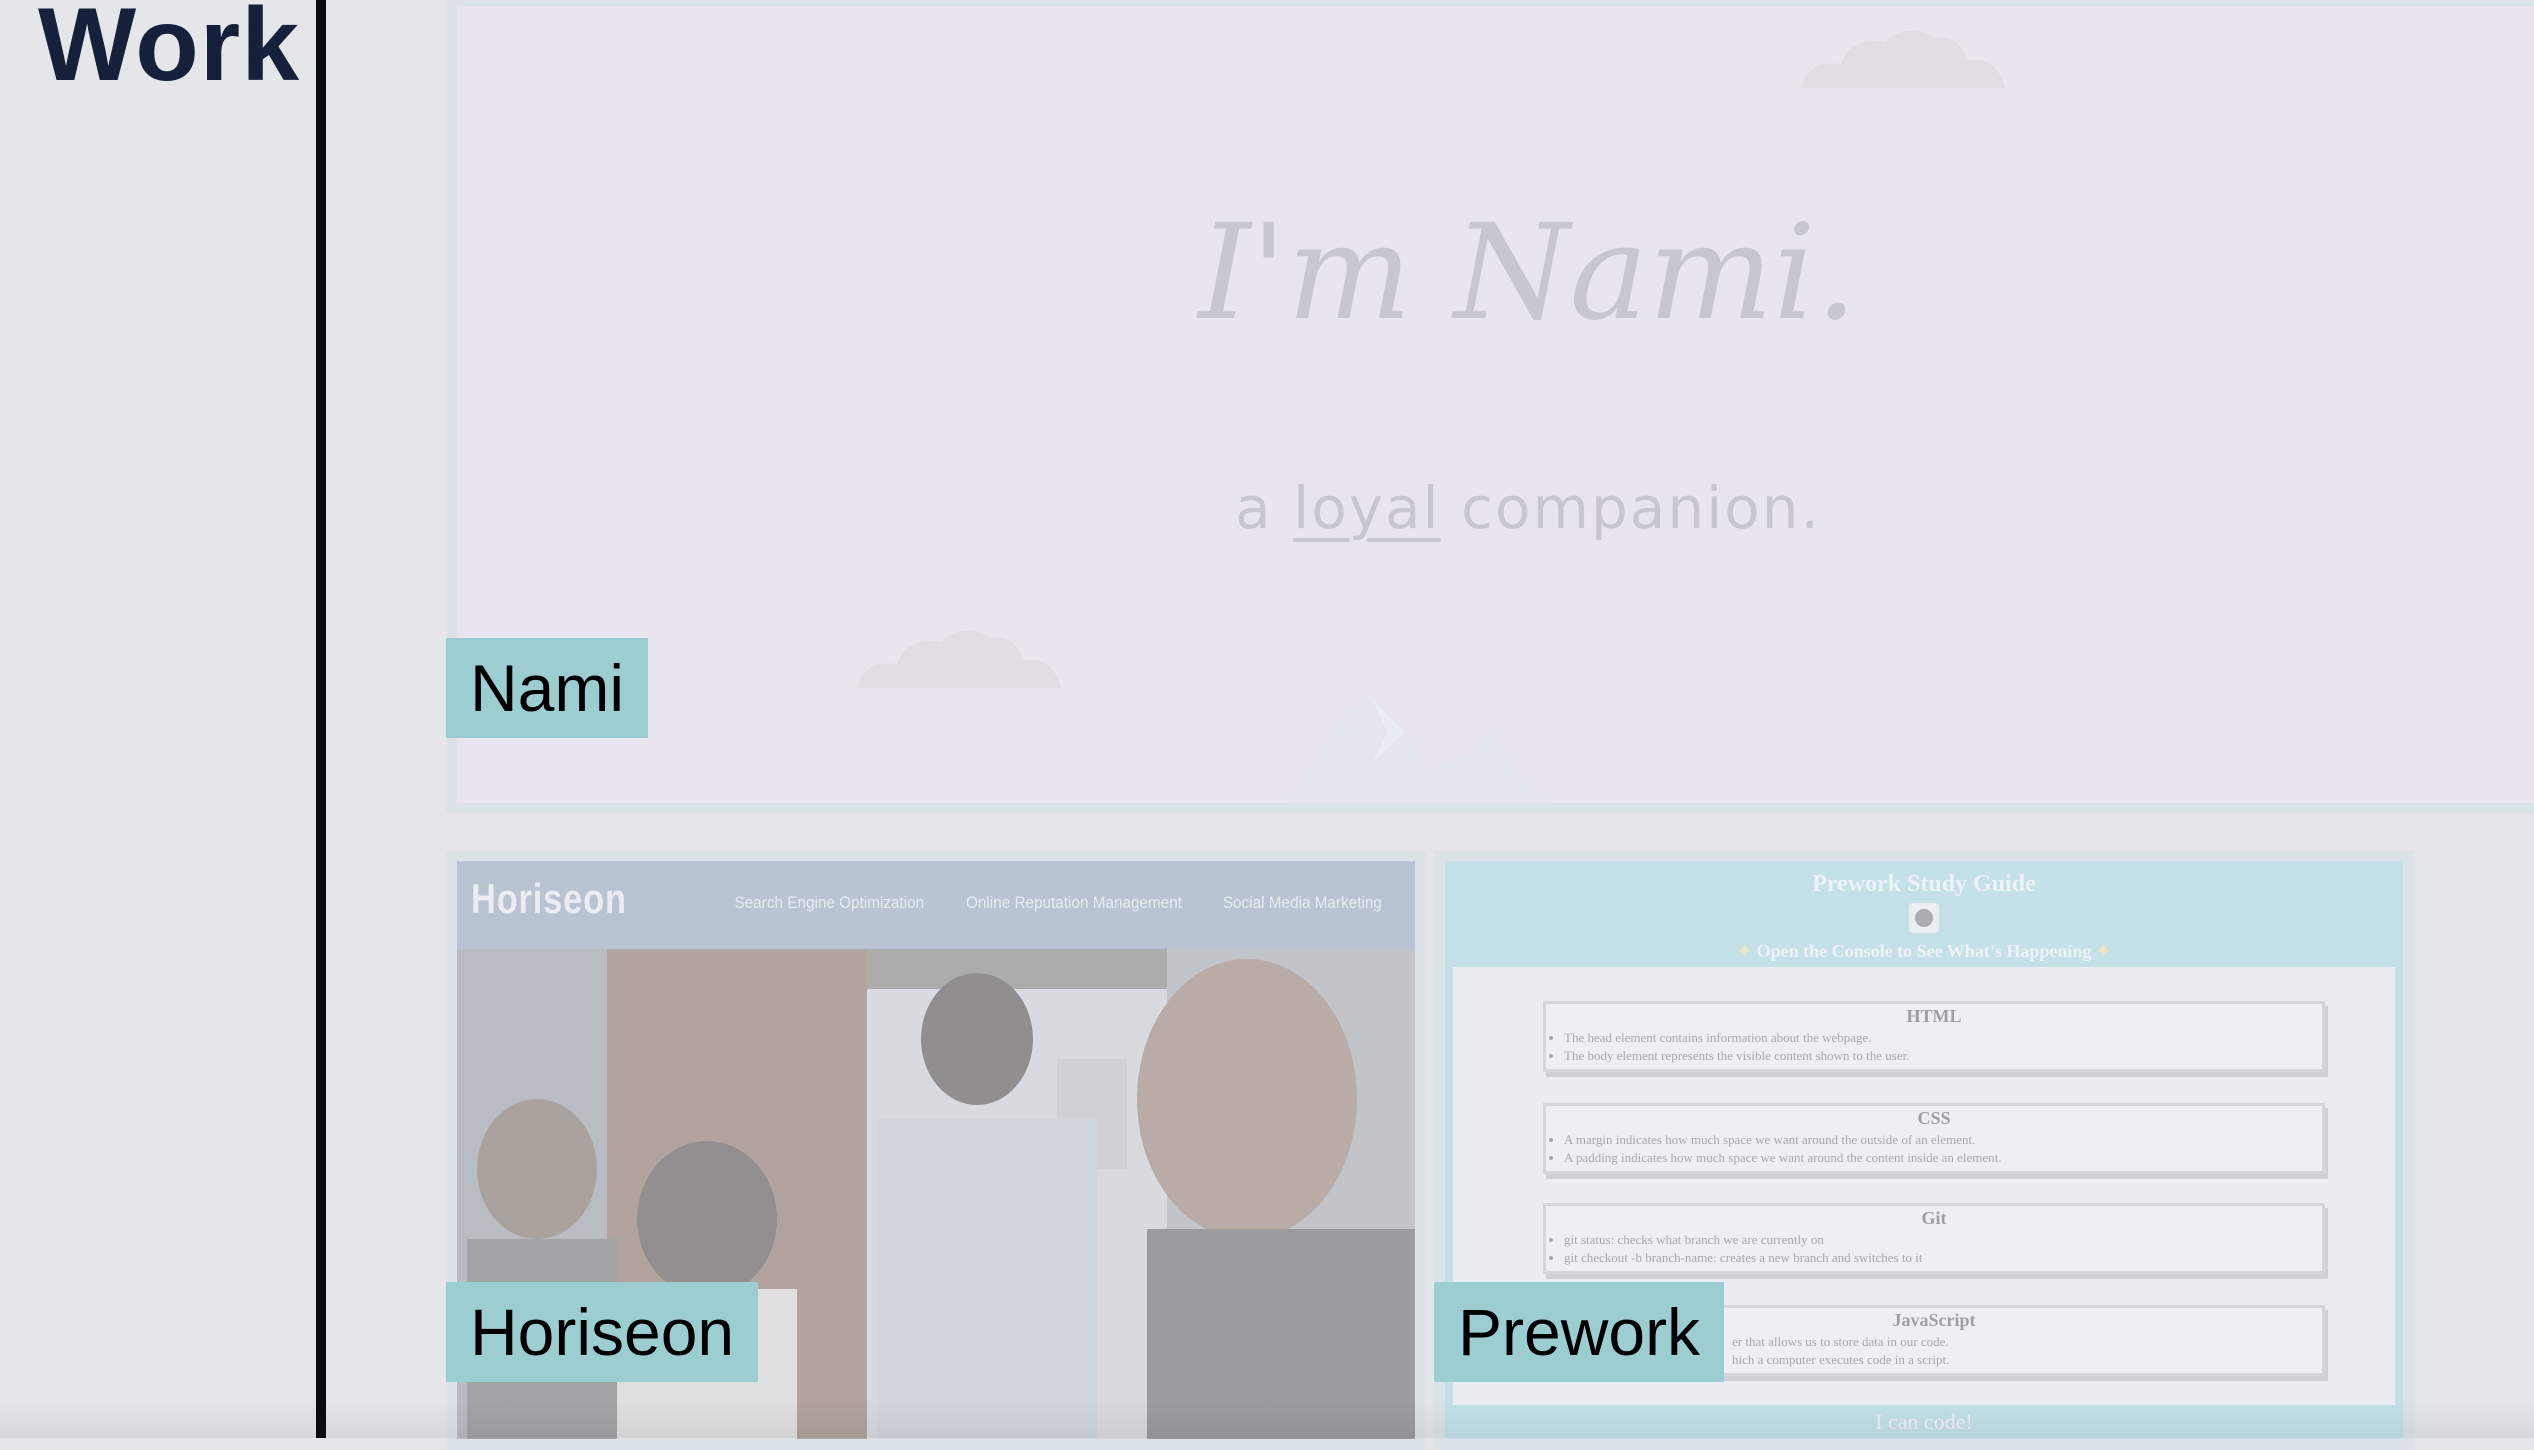 The width and height of the screenshot is (2534, 1450). I want to click on section-title: Work, so click(169, 51).